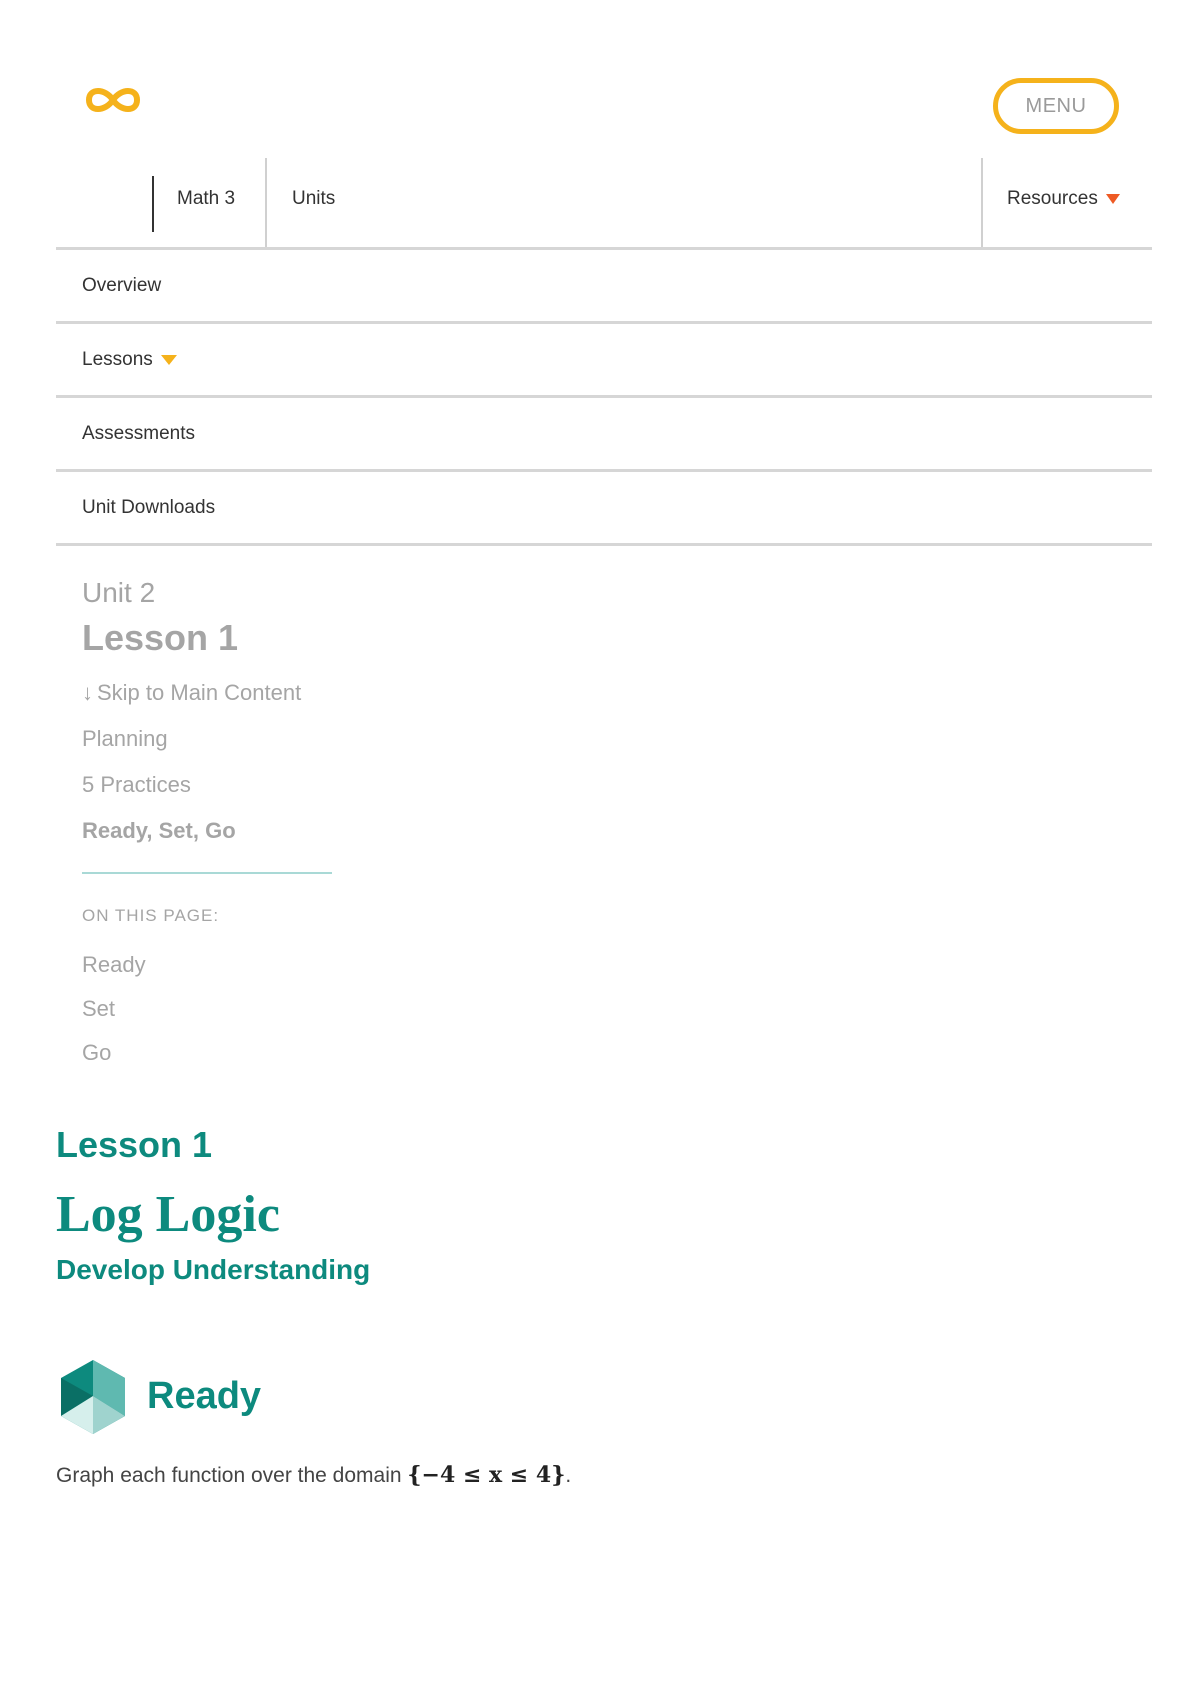 This screenshot has height=1697, width=1200. Describe the element at coordinates (604, 203) in the screenshot. I see `breadcrumb: Math 3 Units Resources` at that location.